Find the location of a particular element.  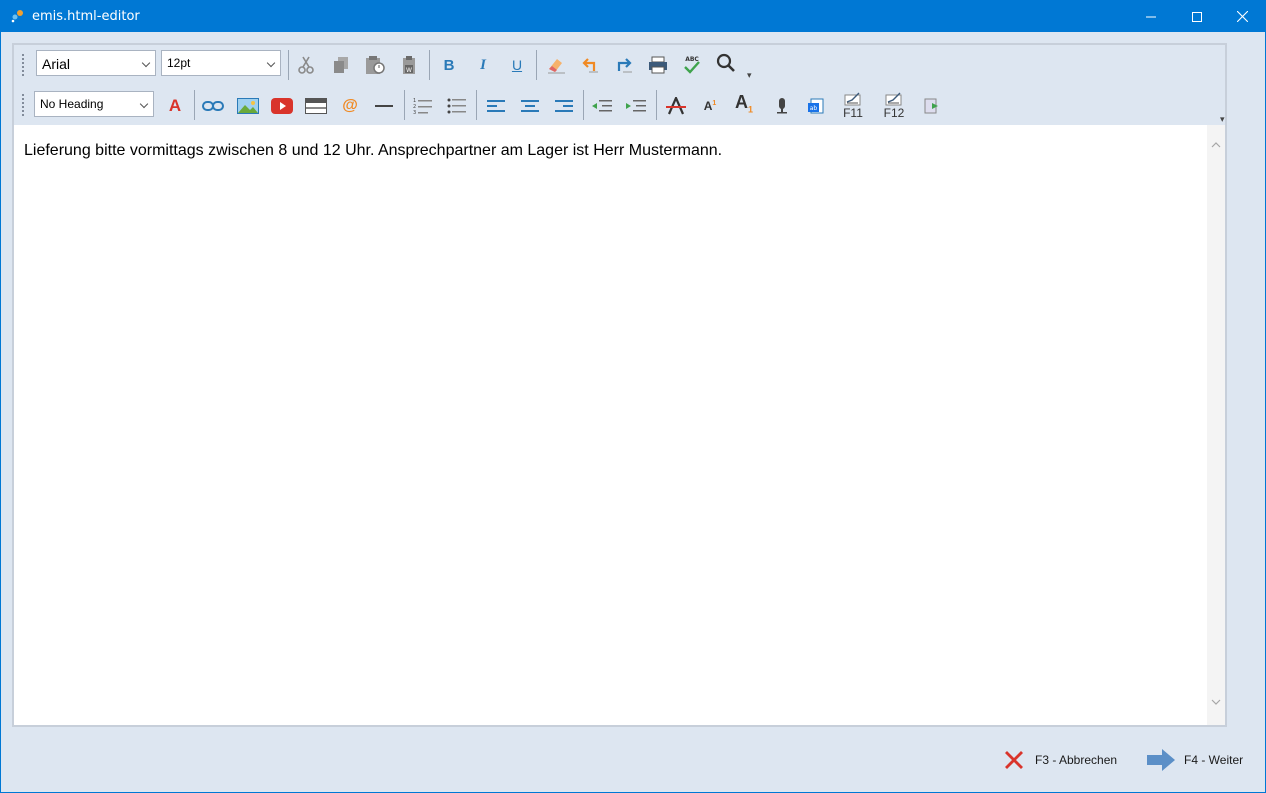

maximize-button is located at coordinates (1197, 16).